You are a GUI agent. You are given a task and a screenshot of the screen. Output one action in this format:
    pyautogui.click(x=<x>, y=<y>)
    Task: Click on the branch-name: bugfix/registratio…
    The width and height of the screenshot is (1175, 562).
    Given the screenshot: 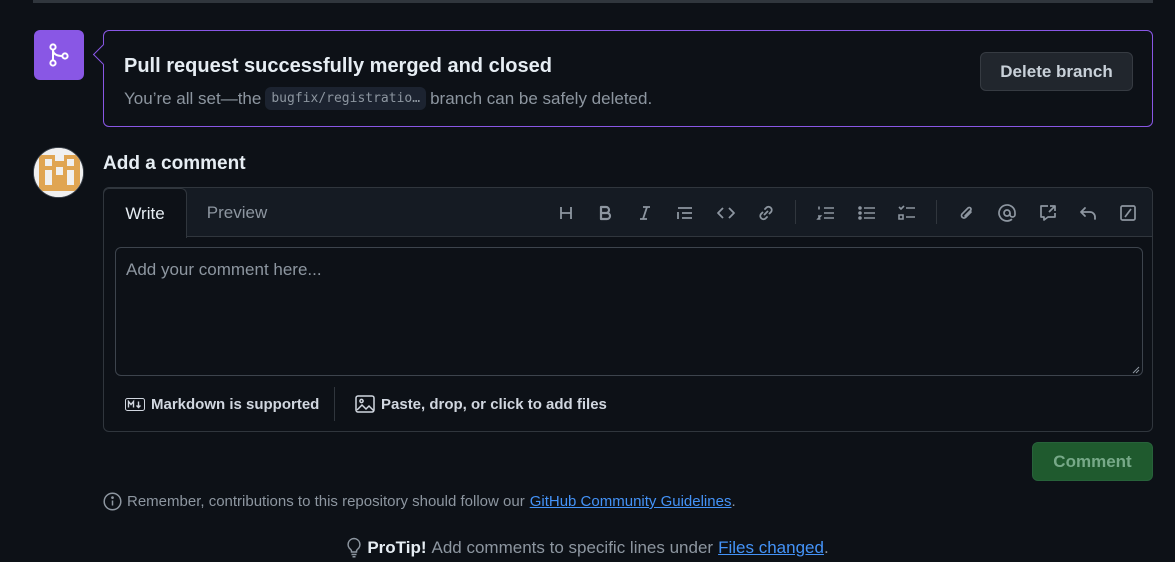 What is the action you would take?
    pyautogui.click(x=346, y=98)
    